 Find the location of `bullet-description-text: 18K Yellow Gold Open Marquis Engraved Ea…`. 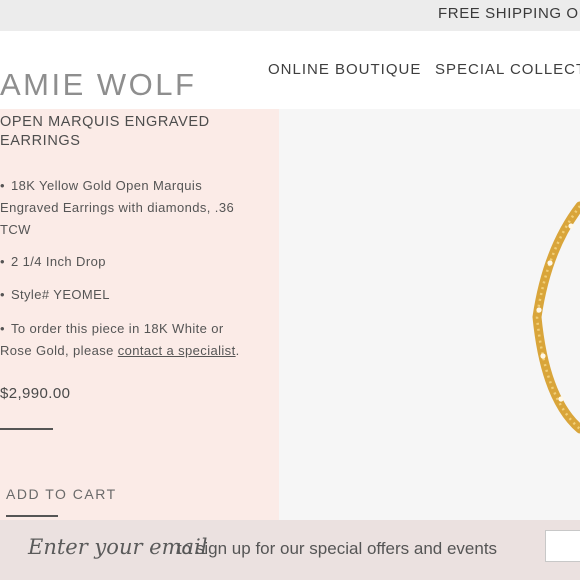

bullet-description-text: 18K Yellow Gold Open Marquis Engraved Ea… is located at coordinates (117, 207).